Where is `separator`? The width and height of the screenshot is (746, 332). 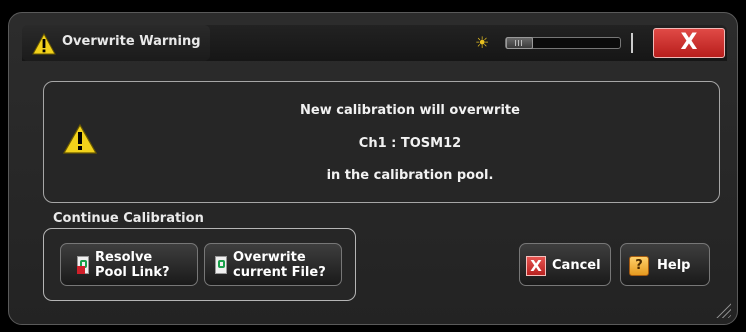
separator is located at coordinates (632, 43).